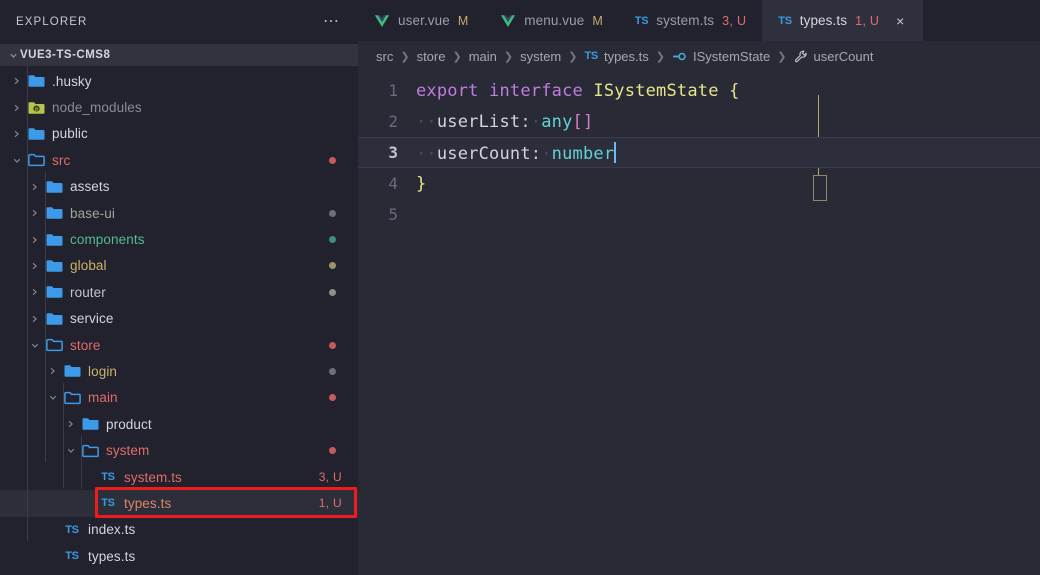 The image size is (1040, 575). Describe the element at coordinates (179, 187) in the screenshot. I see `tree-folder-row: assets` at that location.